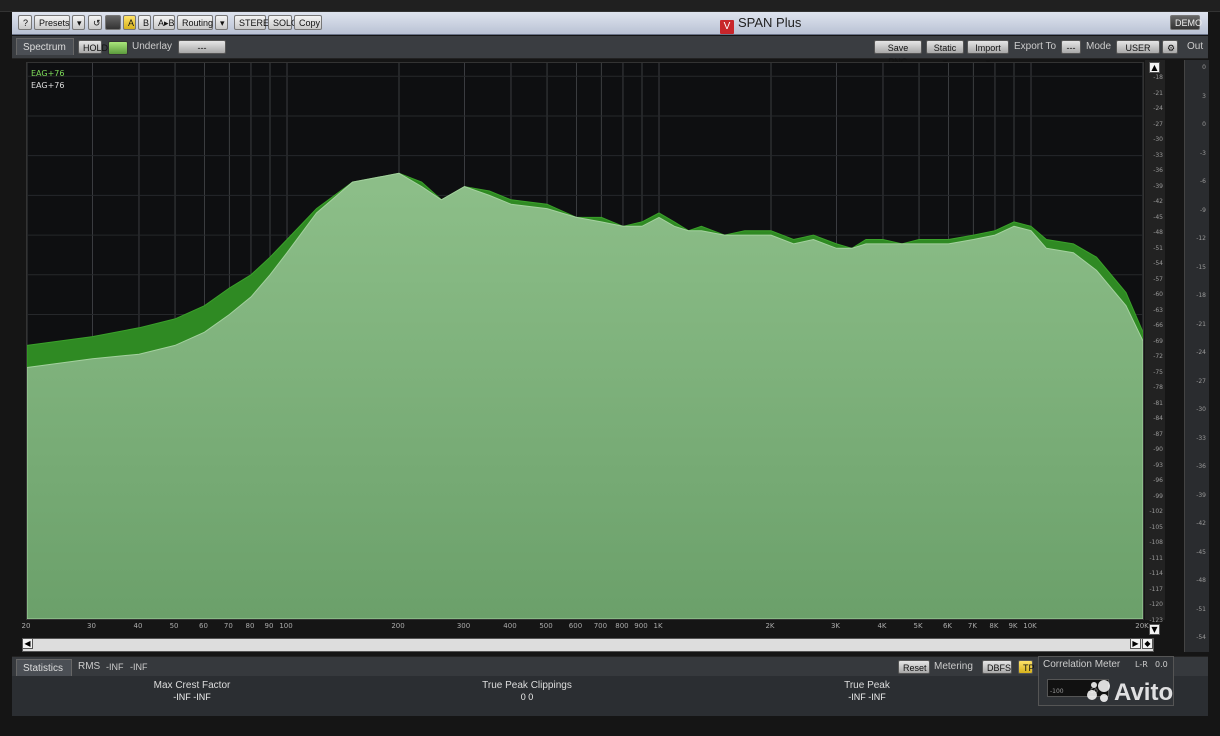  What do you see at coordinates (1201, 324) in the screenshot?
I see `out-tick-label: -21` at bounding box center [1201, 324].